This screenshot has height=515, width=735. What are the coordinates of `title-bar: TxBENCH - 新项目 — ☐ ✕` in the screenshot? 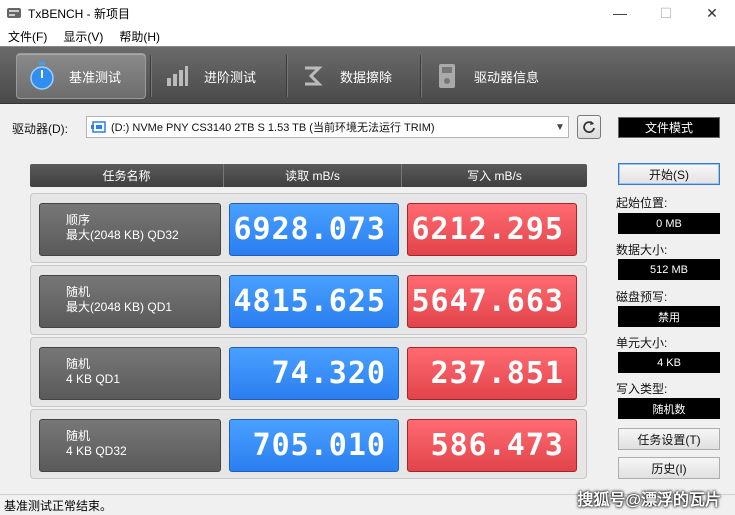 It's located at (367, 13).